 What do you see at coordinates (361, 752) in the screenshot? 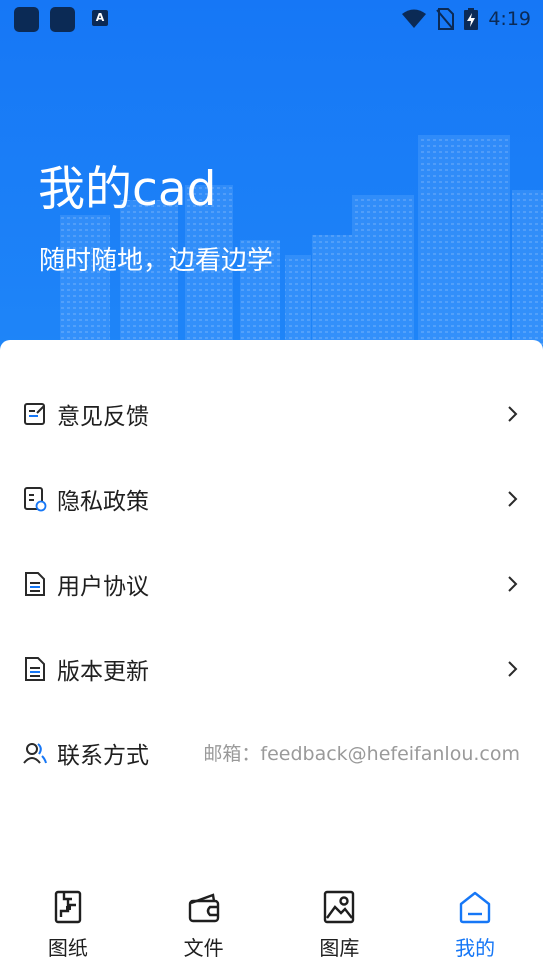
I see `contact-email: 邮箱：feedback@hefeifanlou.com` at bounding box center [361, 752].